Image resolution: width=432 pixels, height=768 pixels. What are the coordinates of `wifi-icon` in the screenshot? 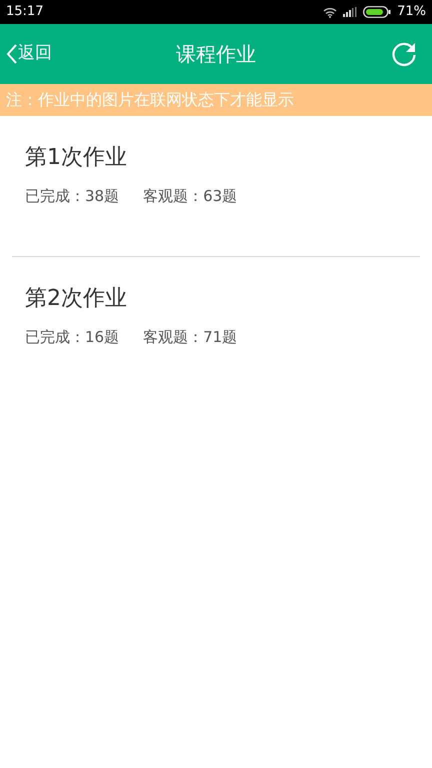 It's located at (330, 12).